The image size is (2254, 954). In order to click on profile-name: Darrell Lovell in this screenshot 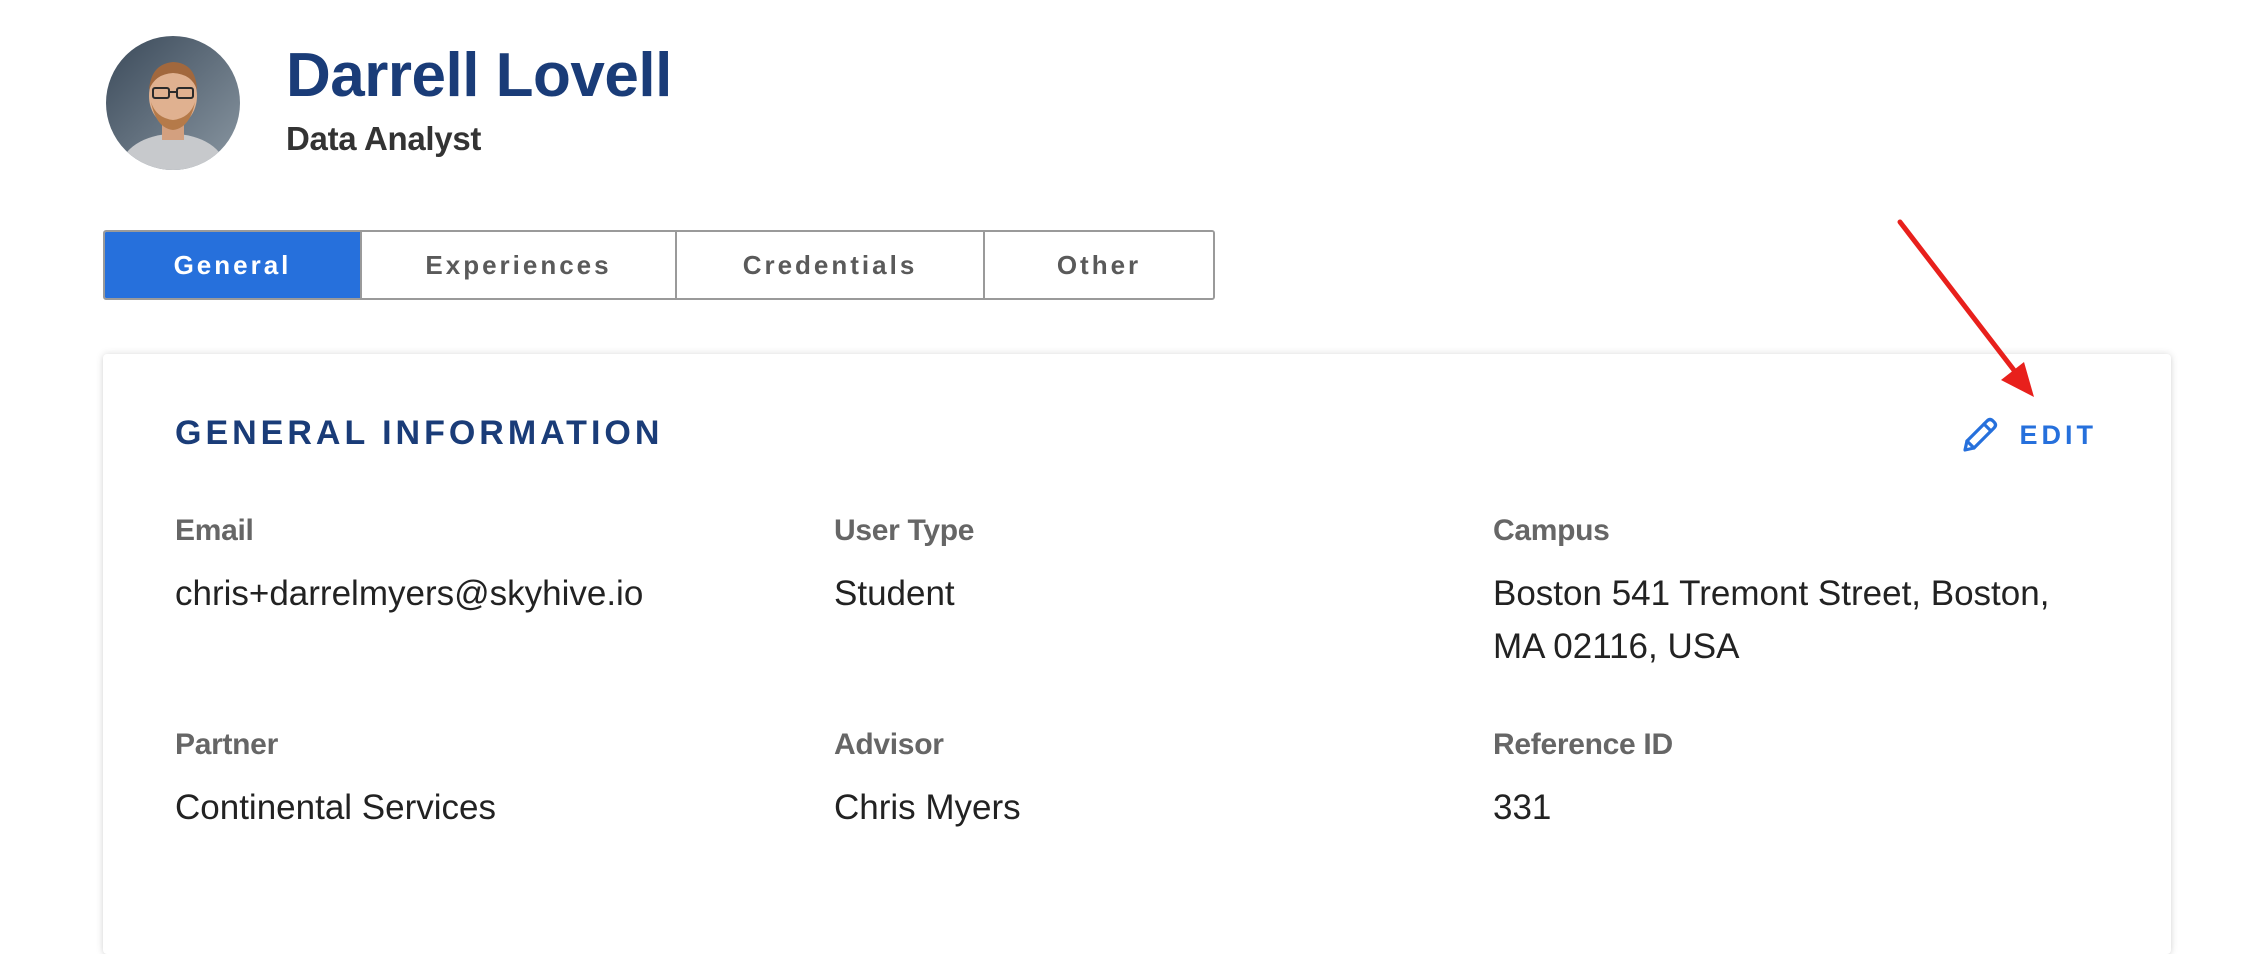, I will do `click(479, 75)`.